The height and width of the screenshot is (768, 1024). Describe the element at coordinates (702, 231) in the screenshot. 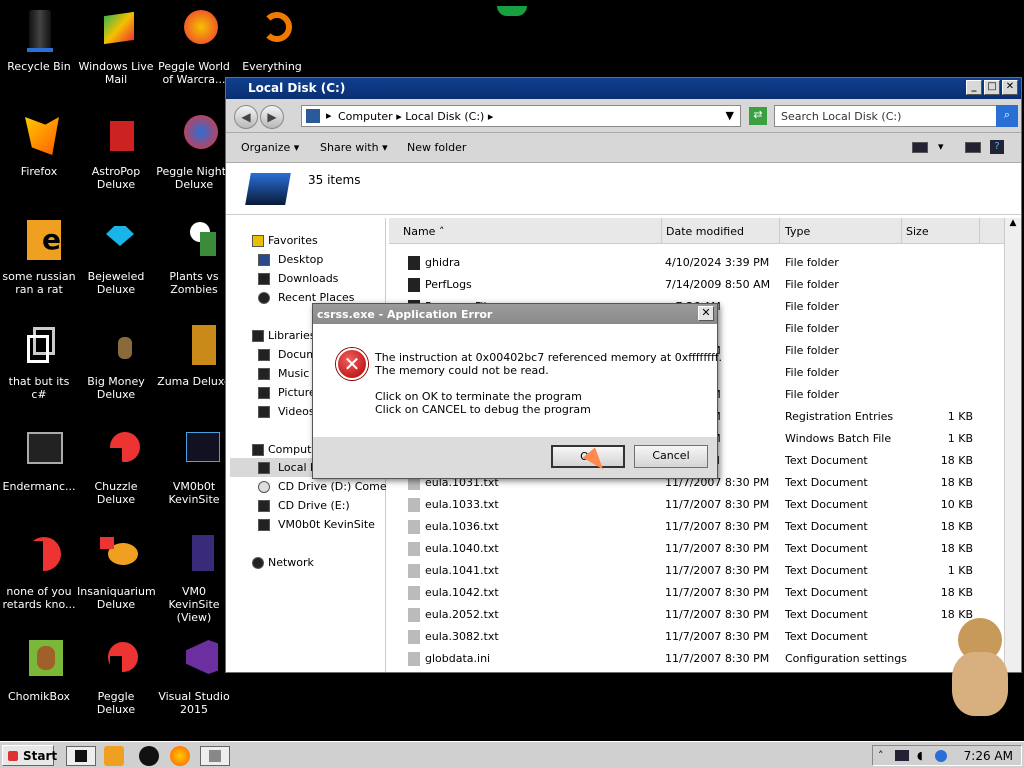

I see `column-date: Date modified` at that location.